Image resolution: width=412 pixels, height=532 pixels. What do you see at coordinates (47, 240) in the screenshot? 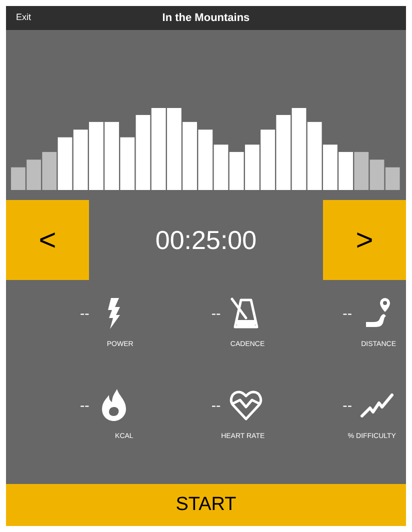
I see `previous-button: <` at bounding box center [47, 240].